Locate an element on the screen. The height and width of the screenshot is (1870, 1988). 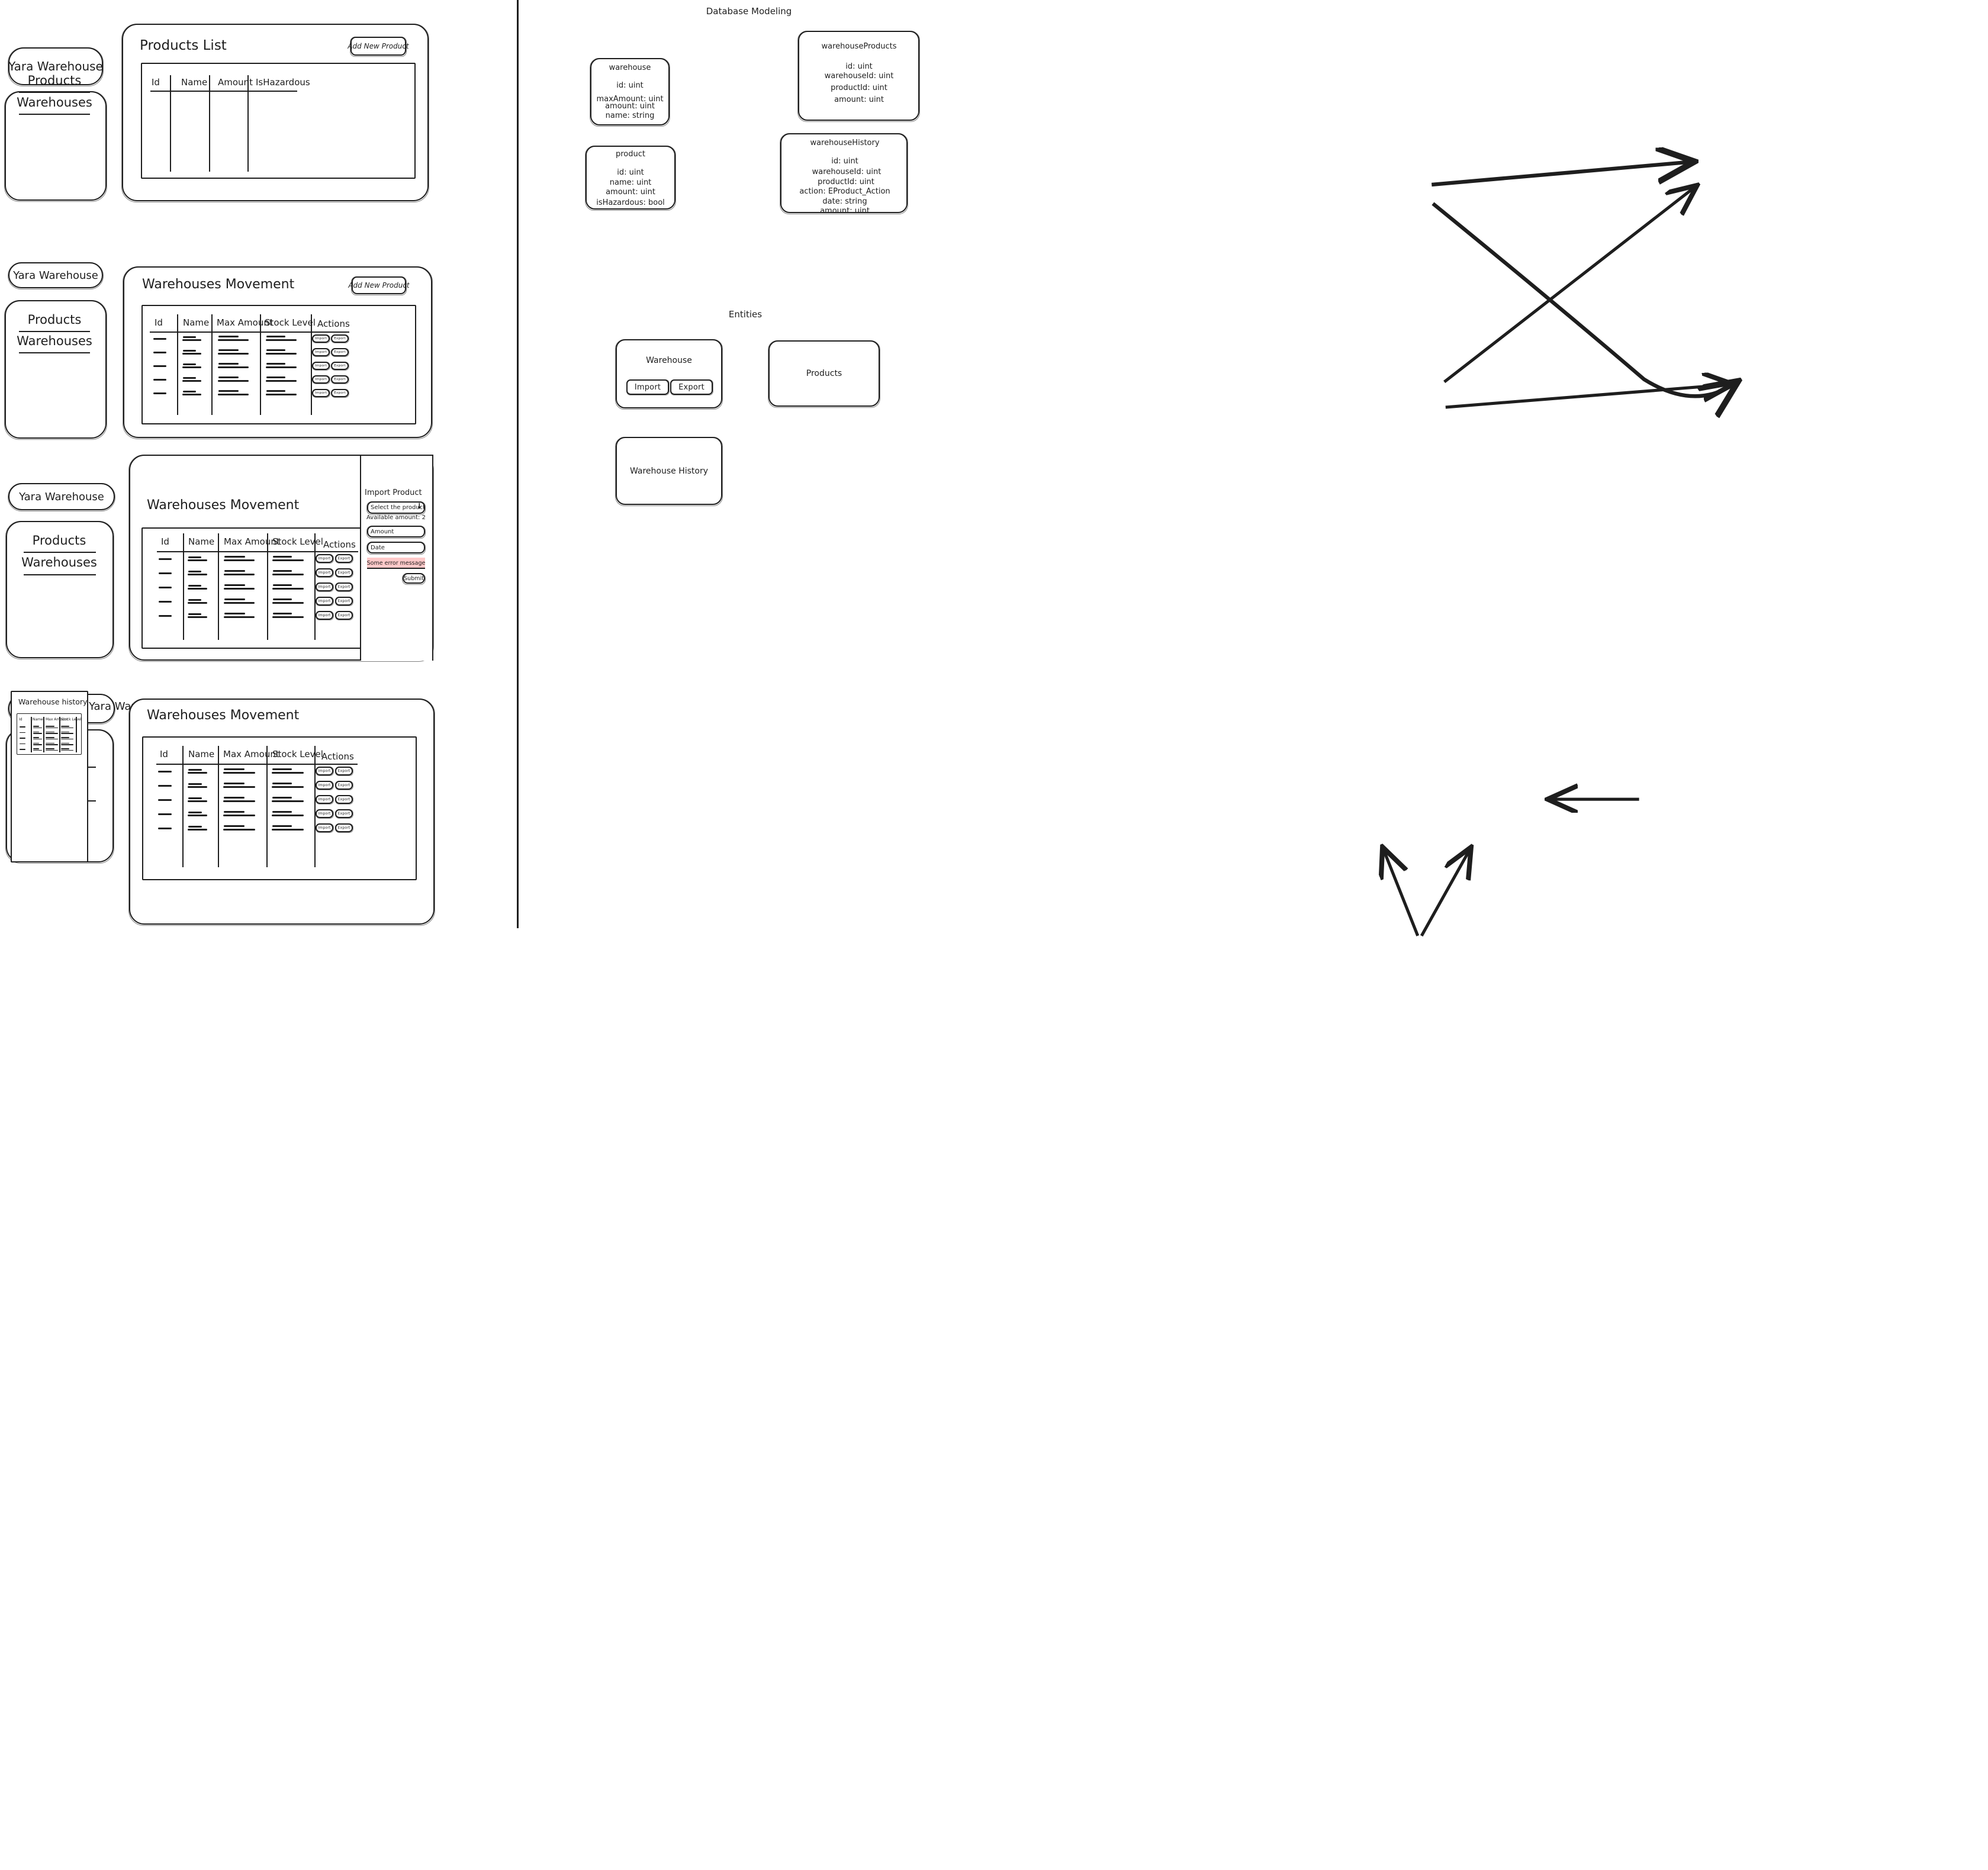
sidebar-item-products-1: Products is located at coordinates (55, 81).